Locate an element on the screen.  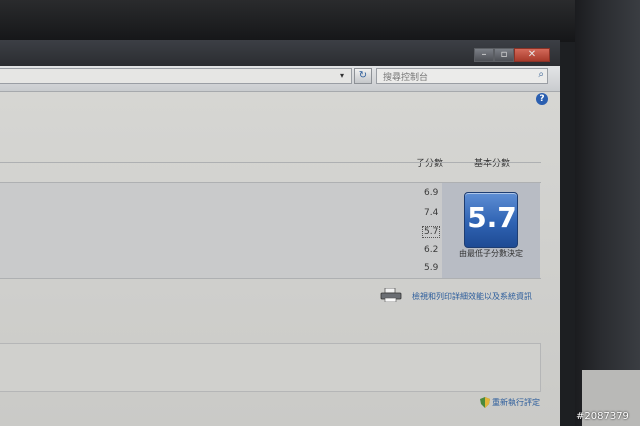
base-score-value: 5.7 is located at coordinates (492, 217).